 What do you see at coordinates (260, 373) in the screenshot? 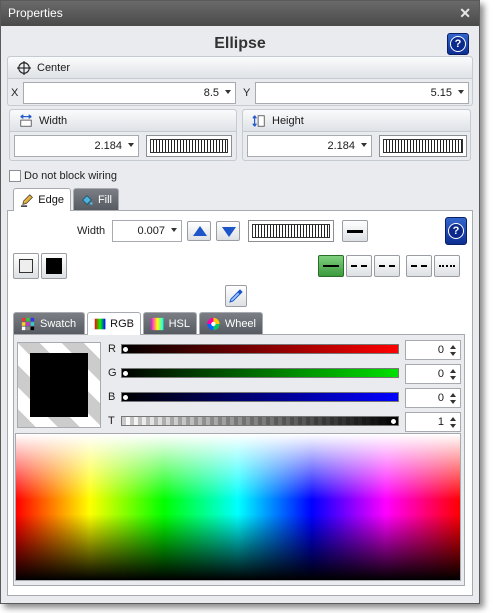
I see `channel-slider-g` at bounding box center [260, 373].